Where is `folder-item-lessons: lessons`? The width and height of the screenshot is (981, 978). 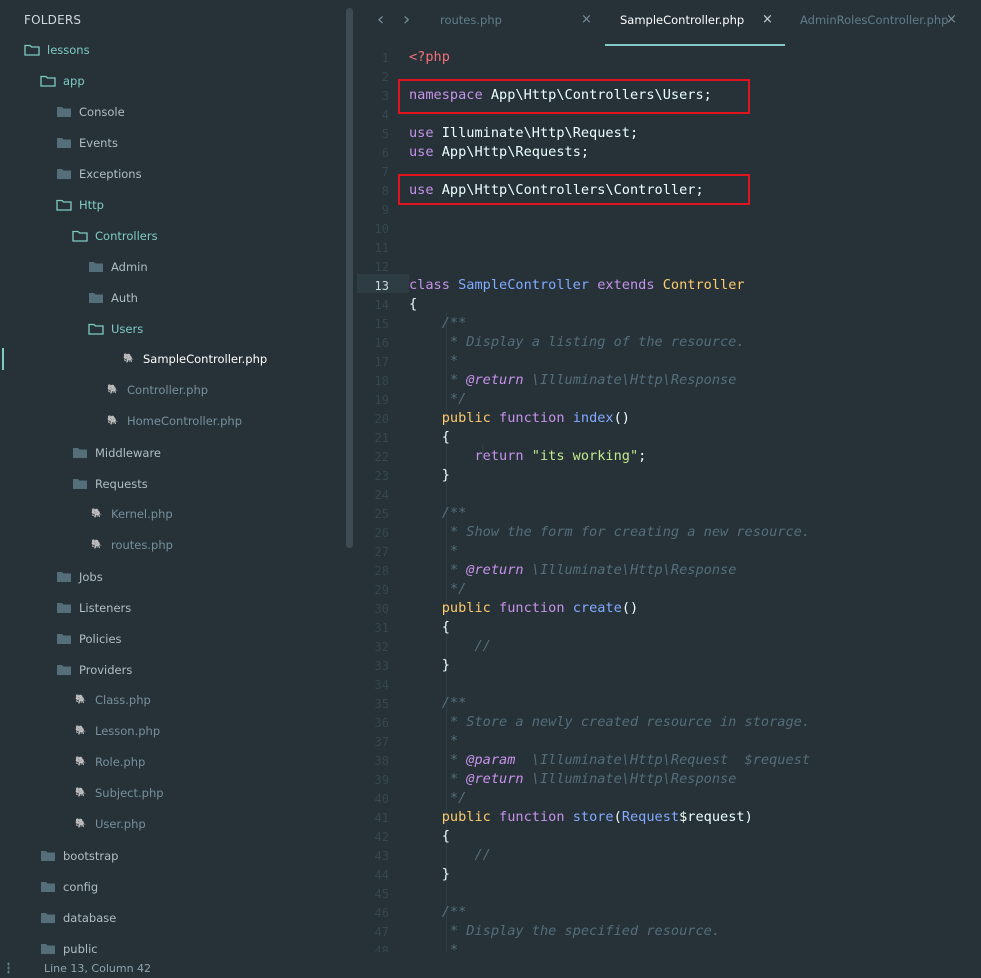
folder-item-lessons: lessons is located at coordinates (57, 50).